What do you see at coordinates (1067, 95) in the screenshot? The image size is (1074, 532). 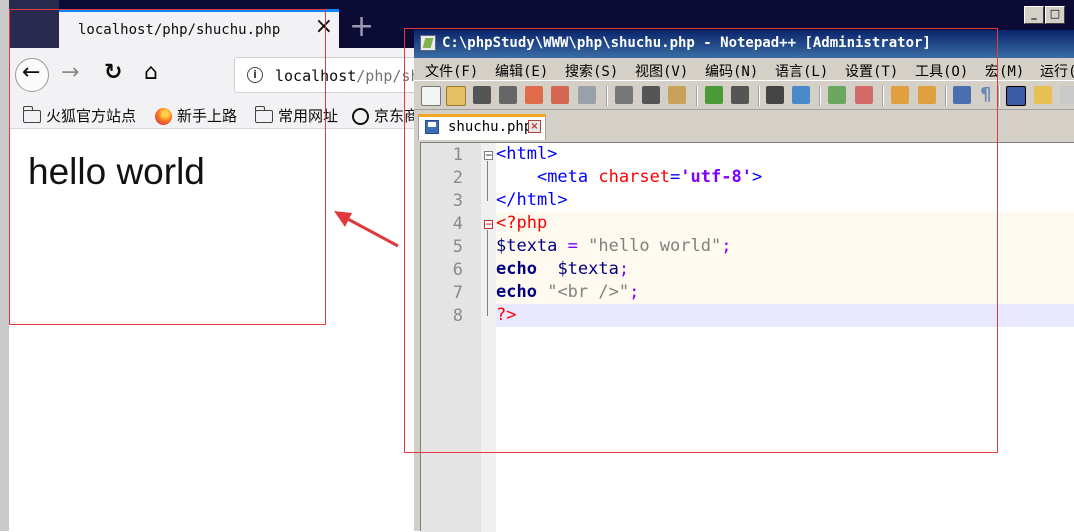 I see `doc-map-icon` at bounding box center [1067, 95].